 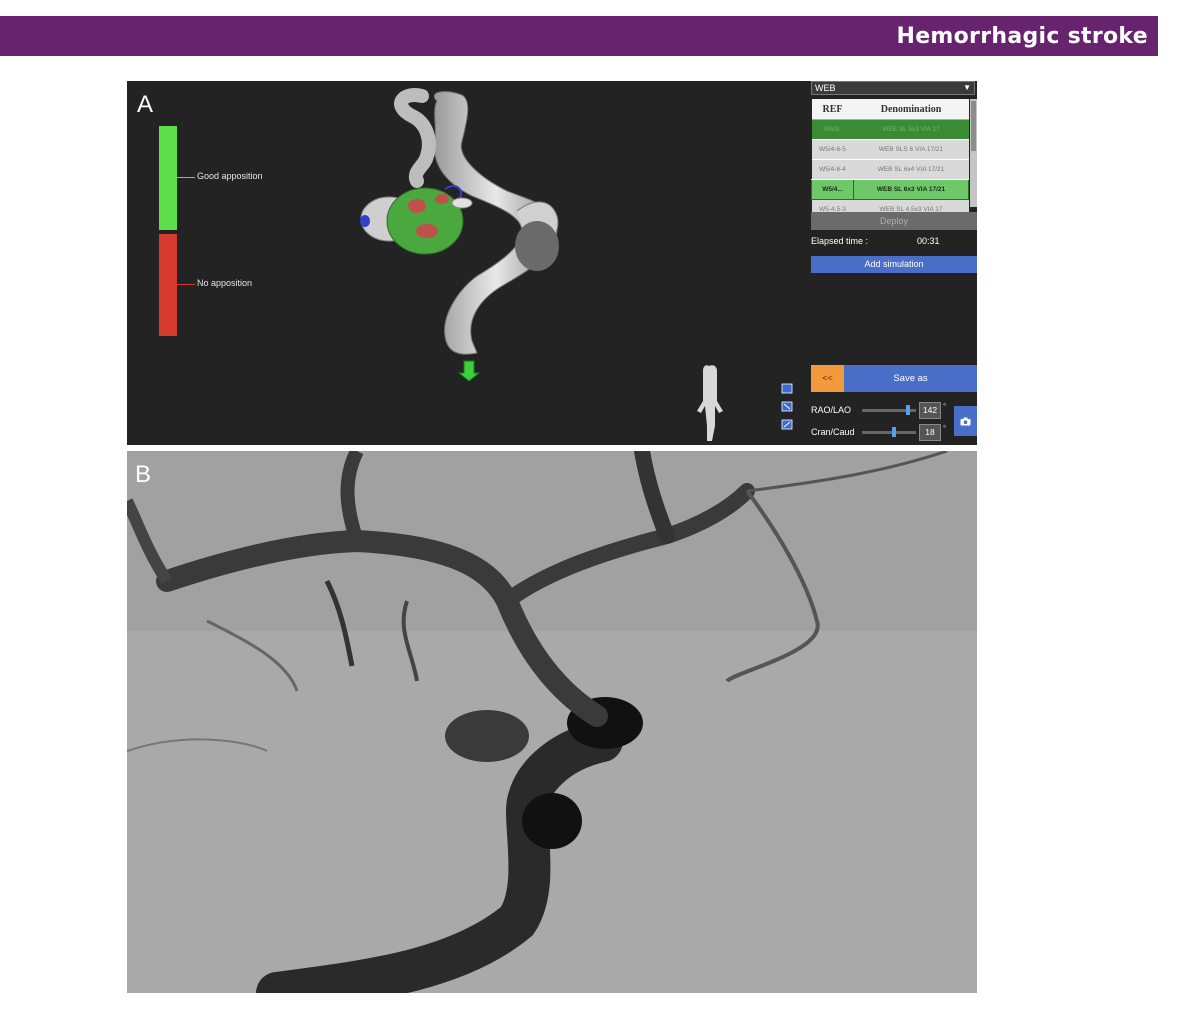 I want to click on artery-shadow, so click(x=537, y=246).